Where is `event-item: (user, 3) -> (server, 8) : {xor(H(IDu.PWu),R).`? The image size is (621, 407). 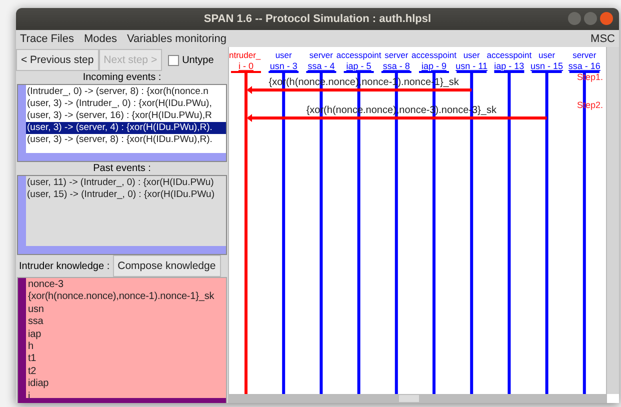 event-item: (user, 3) -> (server, 8) : {xor(H(IDu.PWu),R). is located at coordinates (126, 140).